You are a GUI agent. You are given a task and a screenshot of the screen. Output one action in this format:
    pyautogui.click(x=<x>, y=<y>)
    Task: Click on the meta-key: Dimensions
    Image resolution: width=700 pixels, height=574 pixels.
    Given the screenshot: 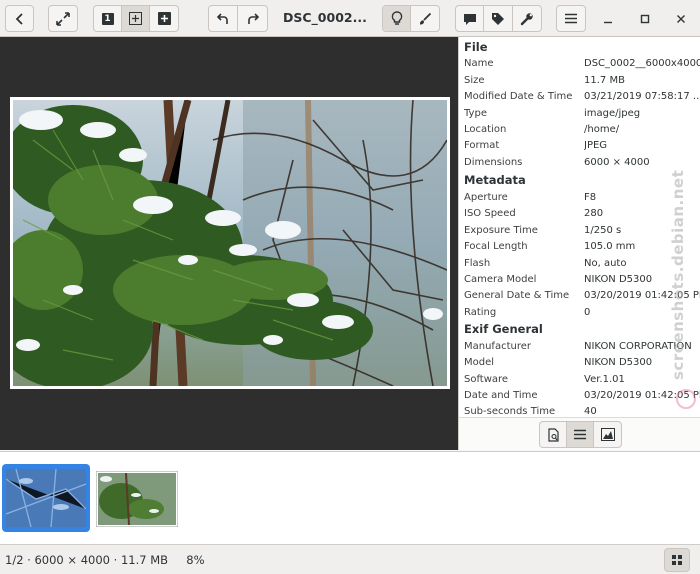 What is the action you would take?
    pyautogui.click(x=493, y=162)
    